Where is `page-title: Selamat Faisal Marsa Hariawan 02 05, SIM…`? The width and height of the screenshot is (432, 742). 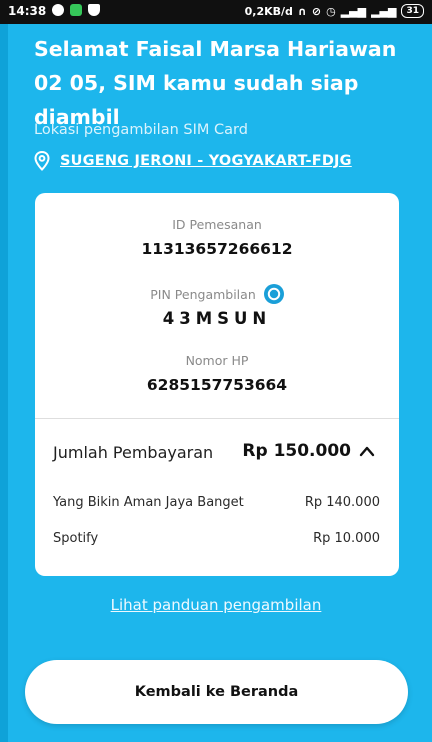
page-title: Selamat Faisal Marsa Hariawan 02 05, SIM… is located at coordinates (215, 83).